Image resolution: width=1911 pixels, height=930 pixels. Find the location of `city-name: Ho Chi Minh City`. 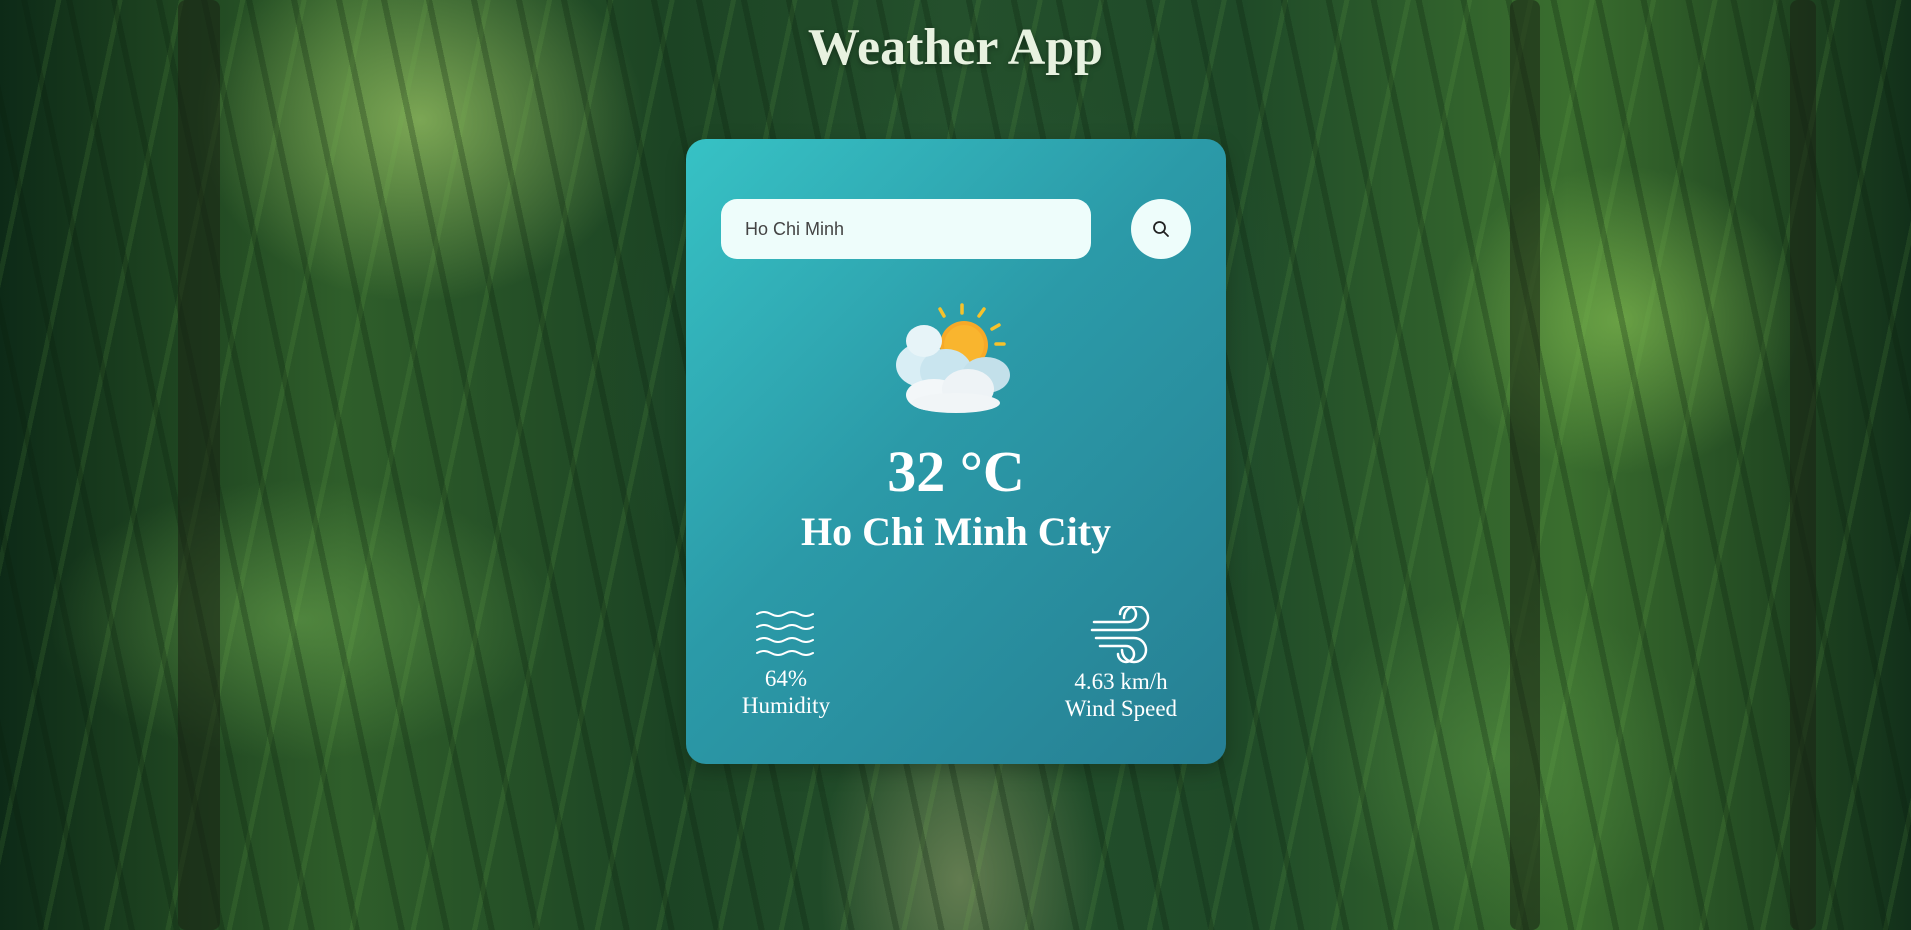

city-name: Ho Chi Minh City is located at coordinates (956, 531).